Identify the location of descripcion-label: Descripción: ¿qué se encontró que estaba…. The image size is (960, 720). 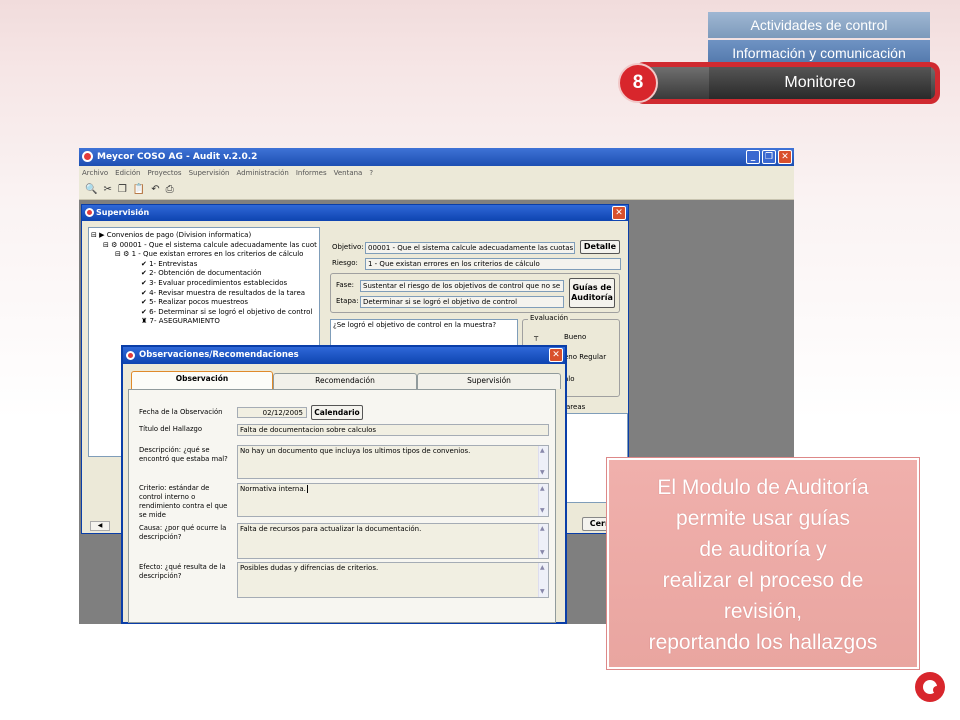
(183, 454).